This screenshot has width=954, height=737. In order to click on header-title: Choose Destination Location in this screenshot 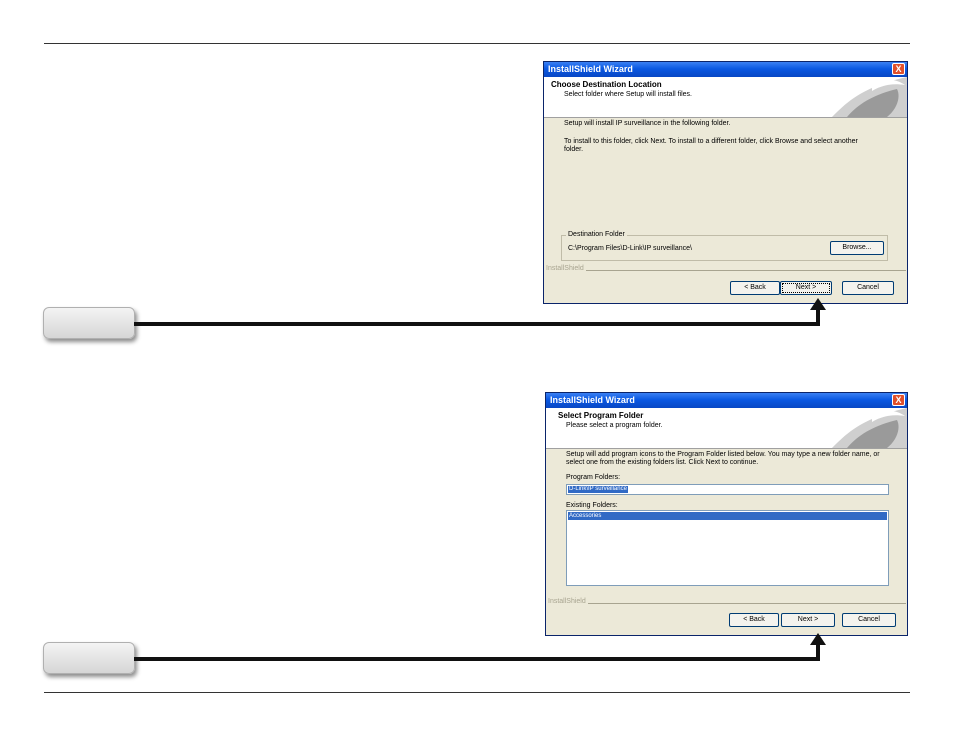, I will do `click(606, 84)`.